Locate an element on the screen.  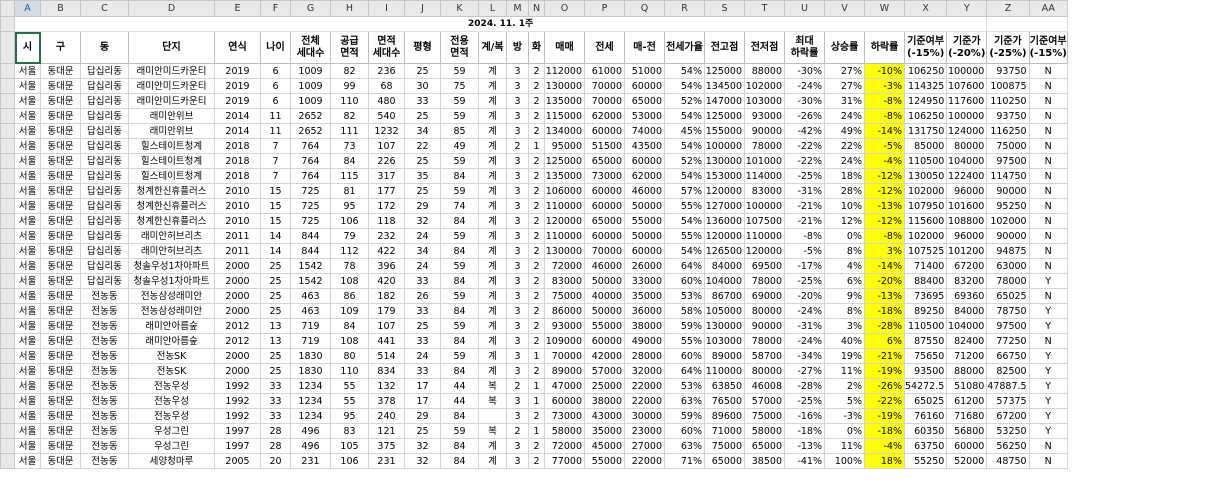
data-cell: 9% is located at coordinates (844, 296).